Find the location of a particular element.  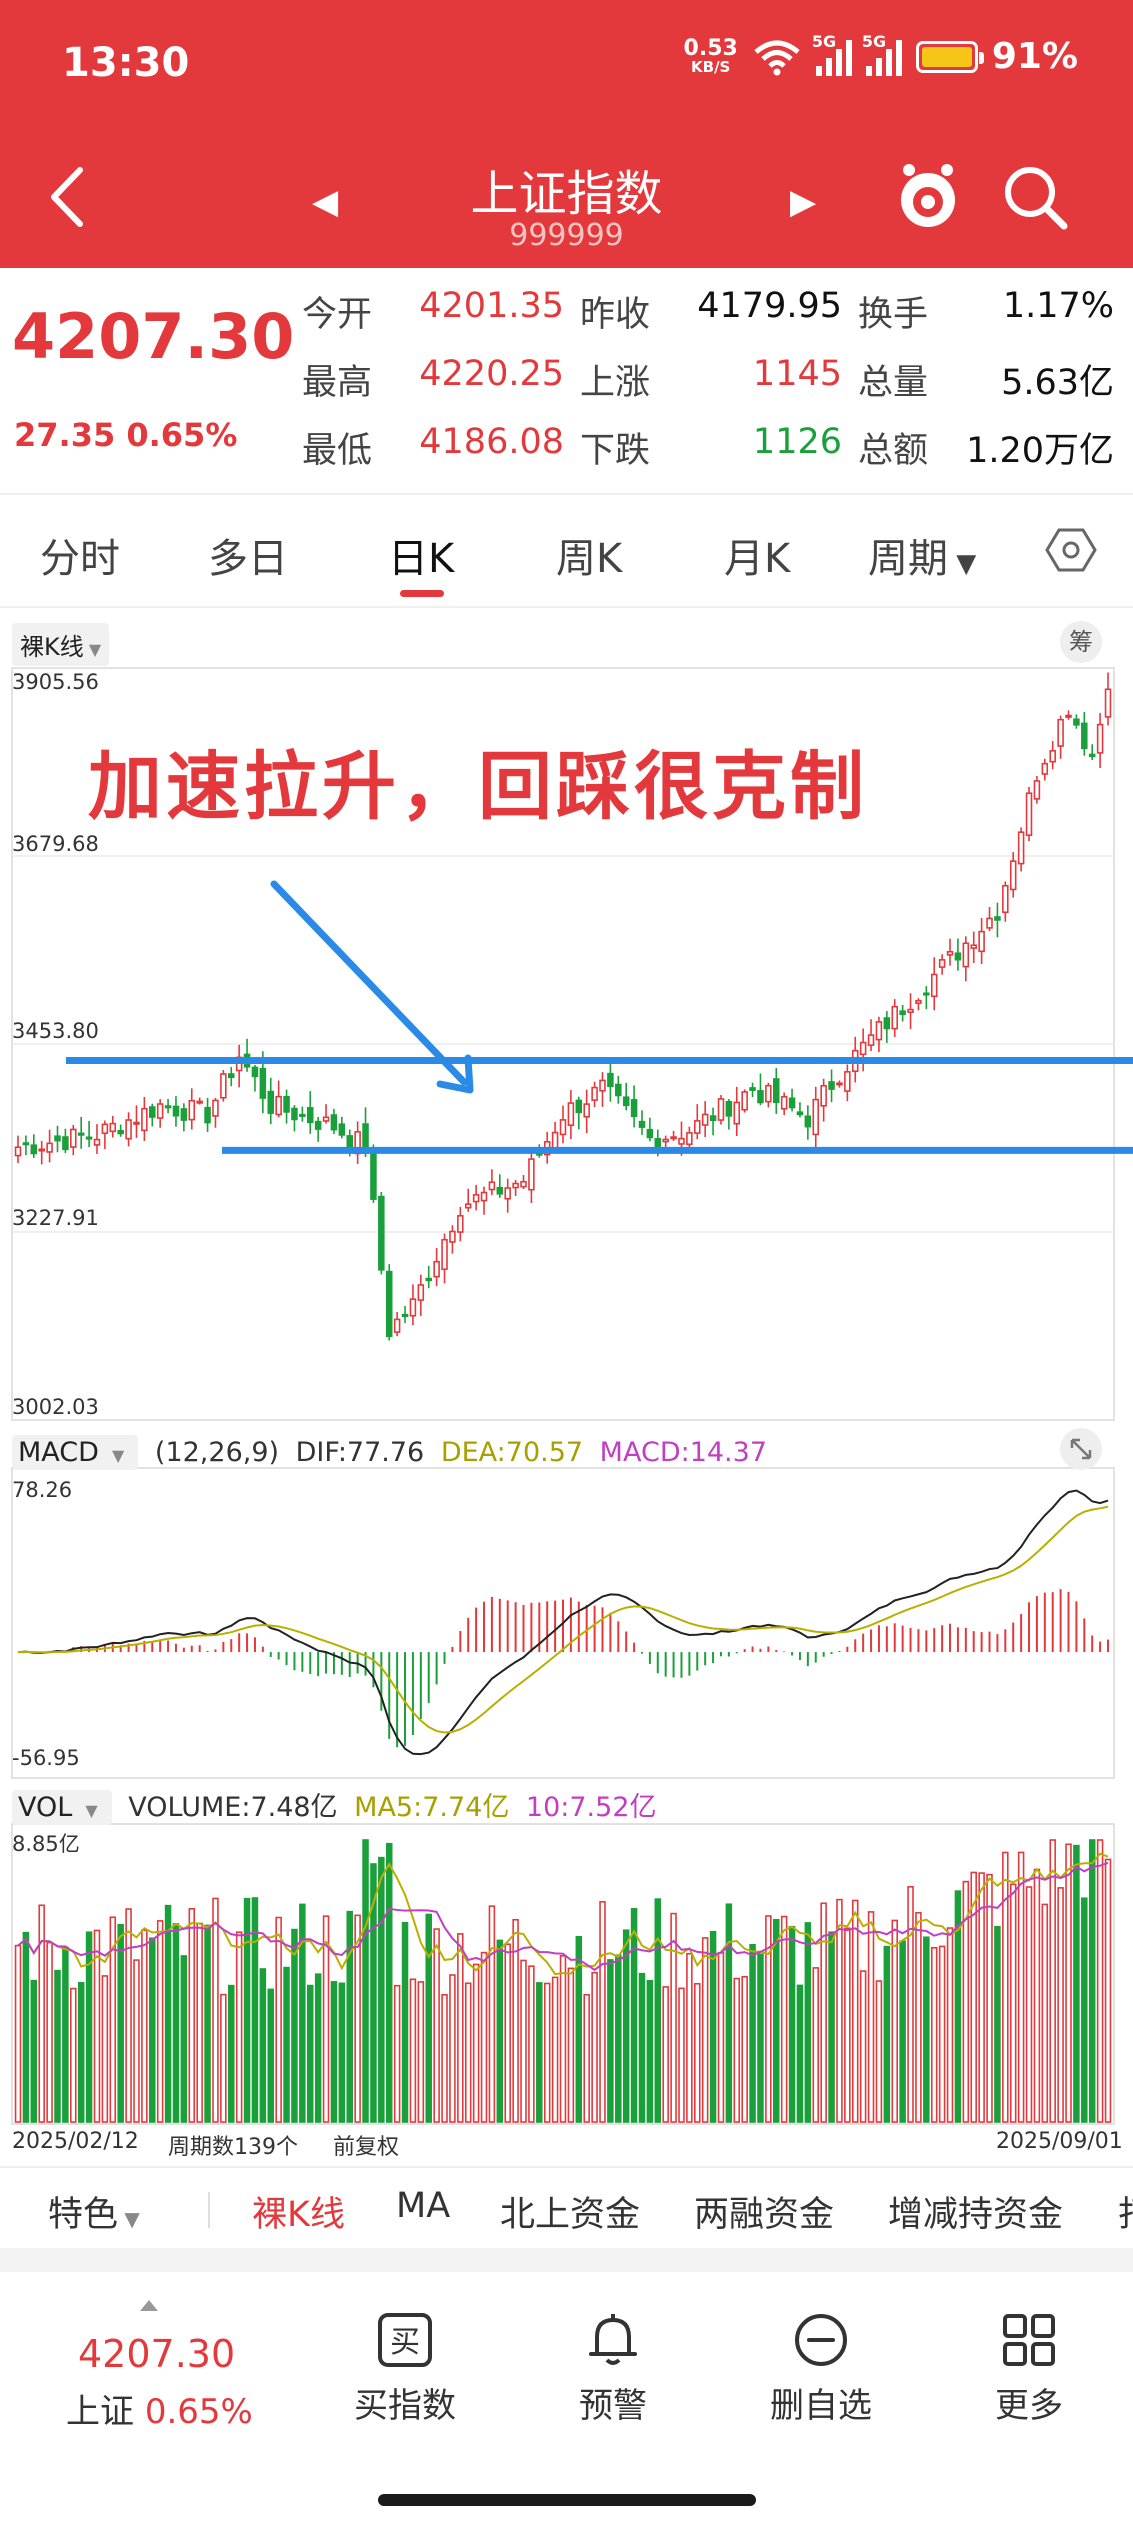

subtab-ma: MA is located at coordinates (423, 2206).